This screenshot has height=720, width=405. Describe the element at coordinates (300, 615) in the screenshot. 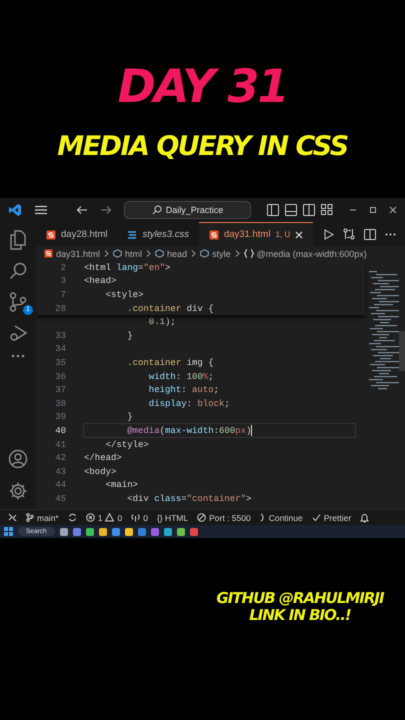

I see `promo-text: LINK IN BIO..!` at that location.